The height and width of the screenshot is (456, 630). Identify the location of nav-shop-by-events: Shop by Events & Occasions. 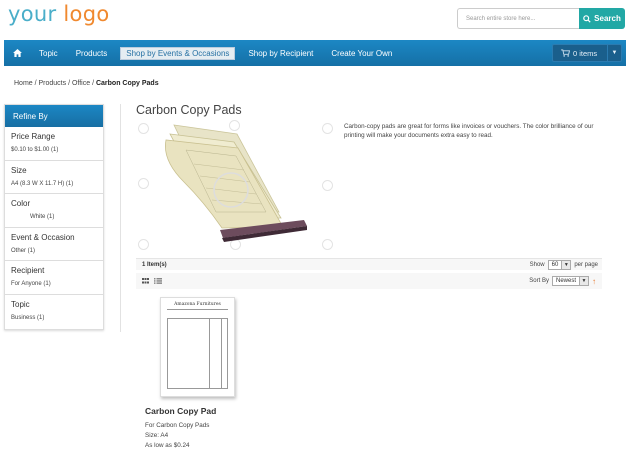
(178, 53).